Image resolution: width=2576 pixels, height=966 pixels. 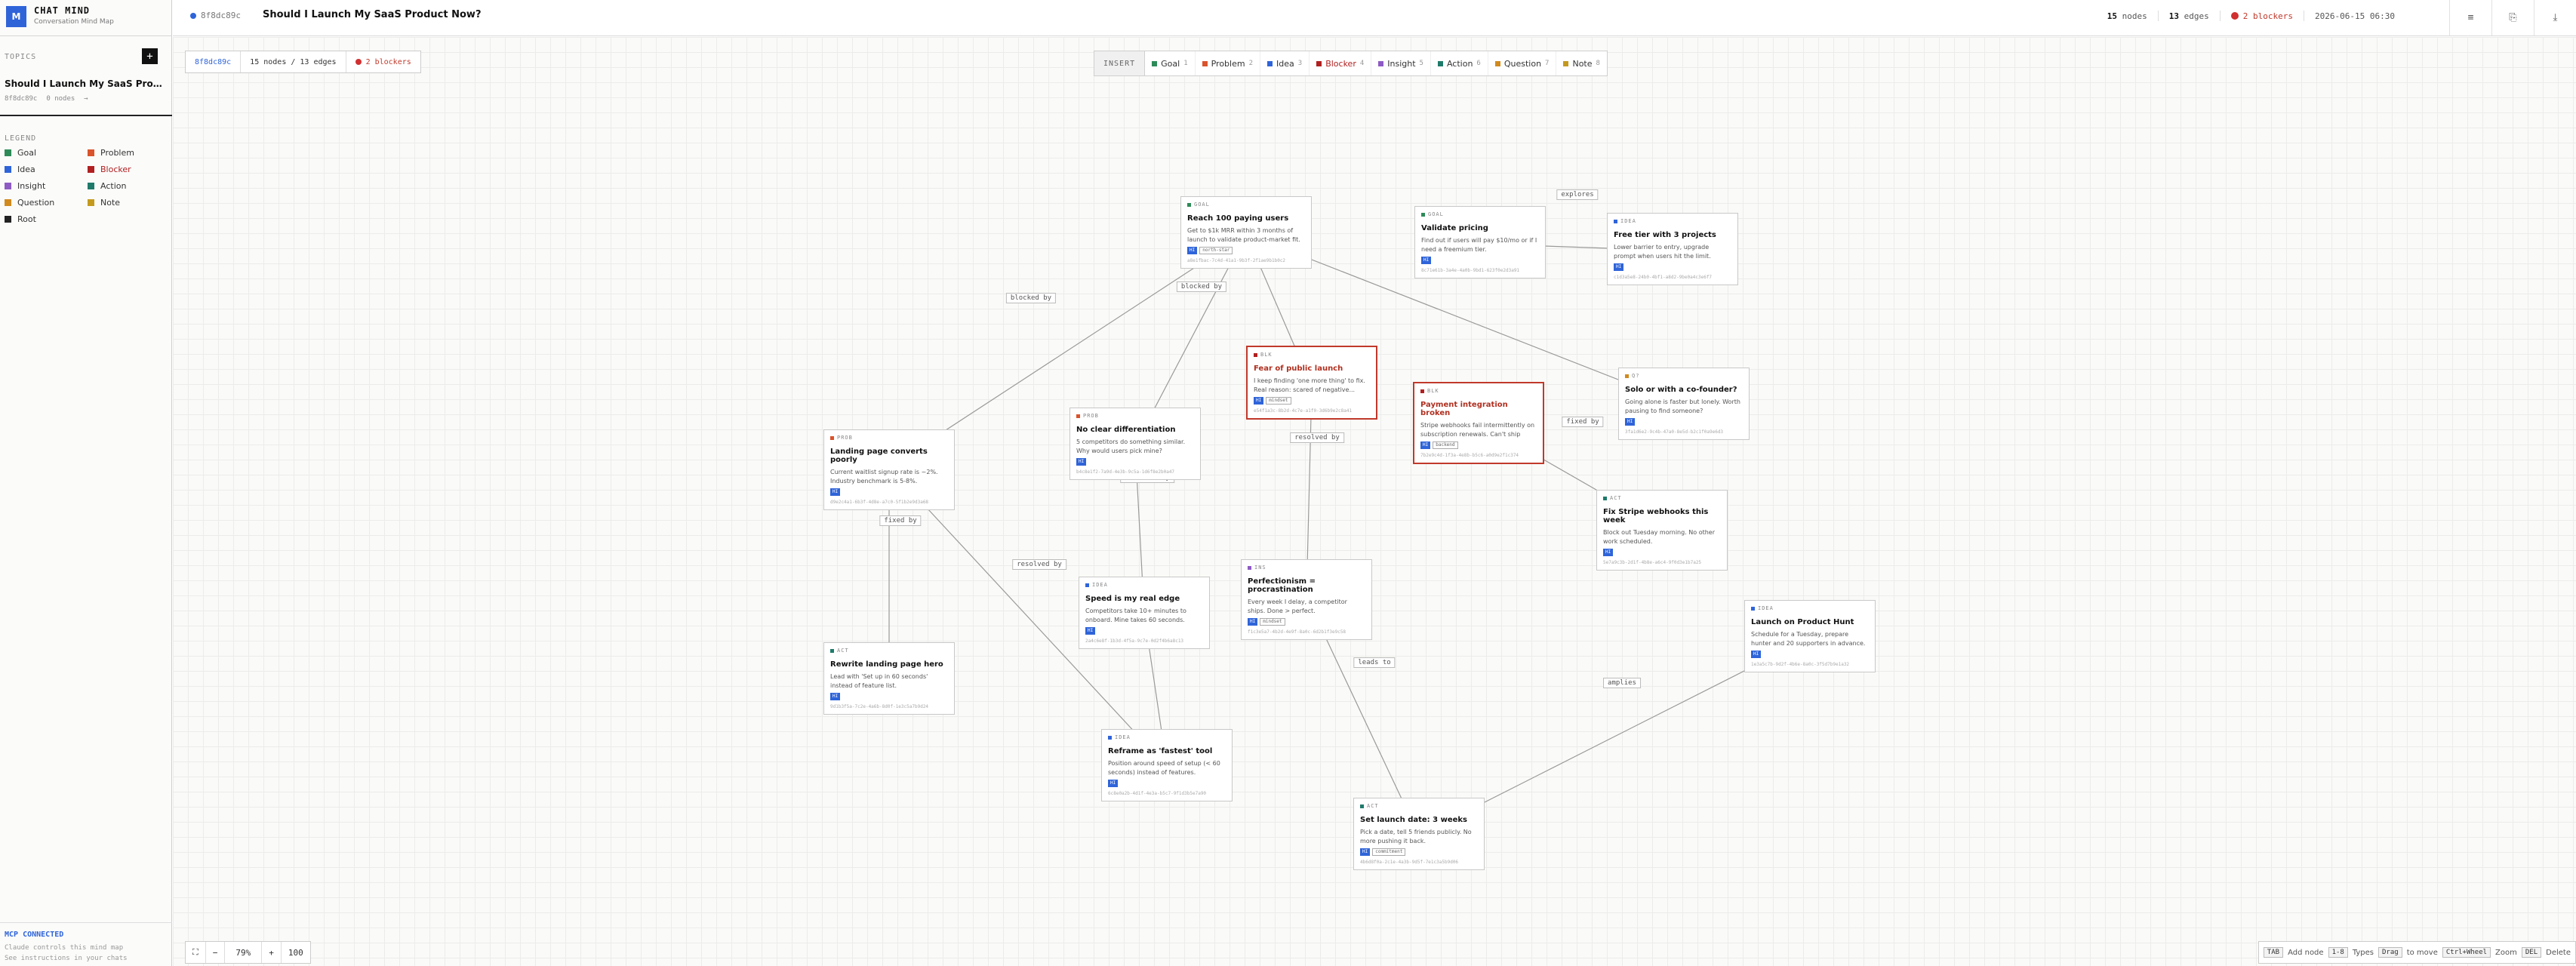 What do you see at coordinates (117, 152) in the screenshot?
I see `legend-label: Problem` at bounding box center [117, 152].